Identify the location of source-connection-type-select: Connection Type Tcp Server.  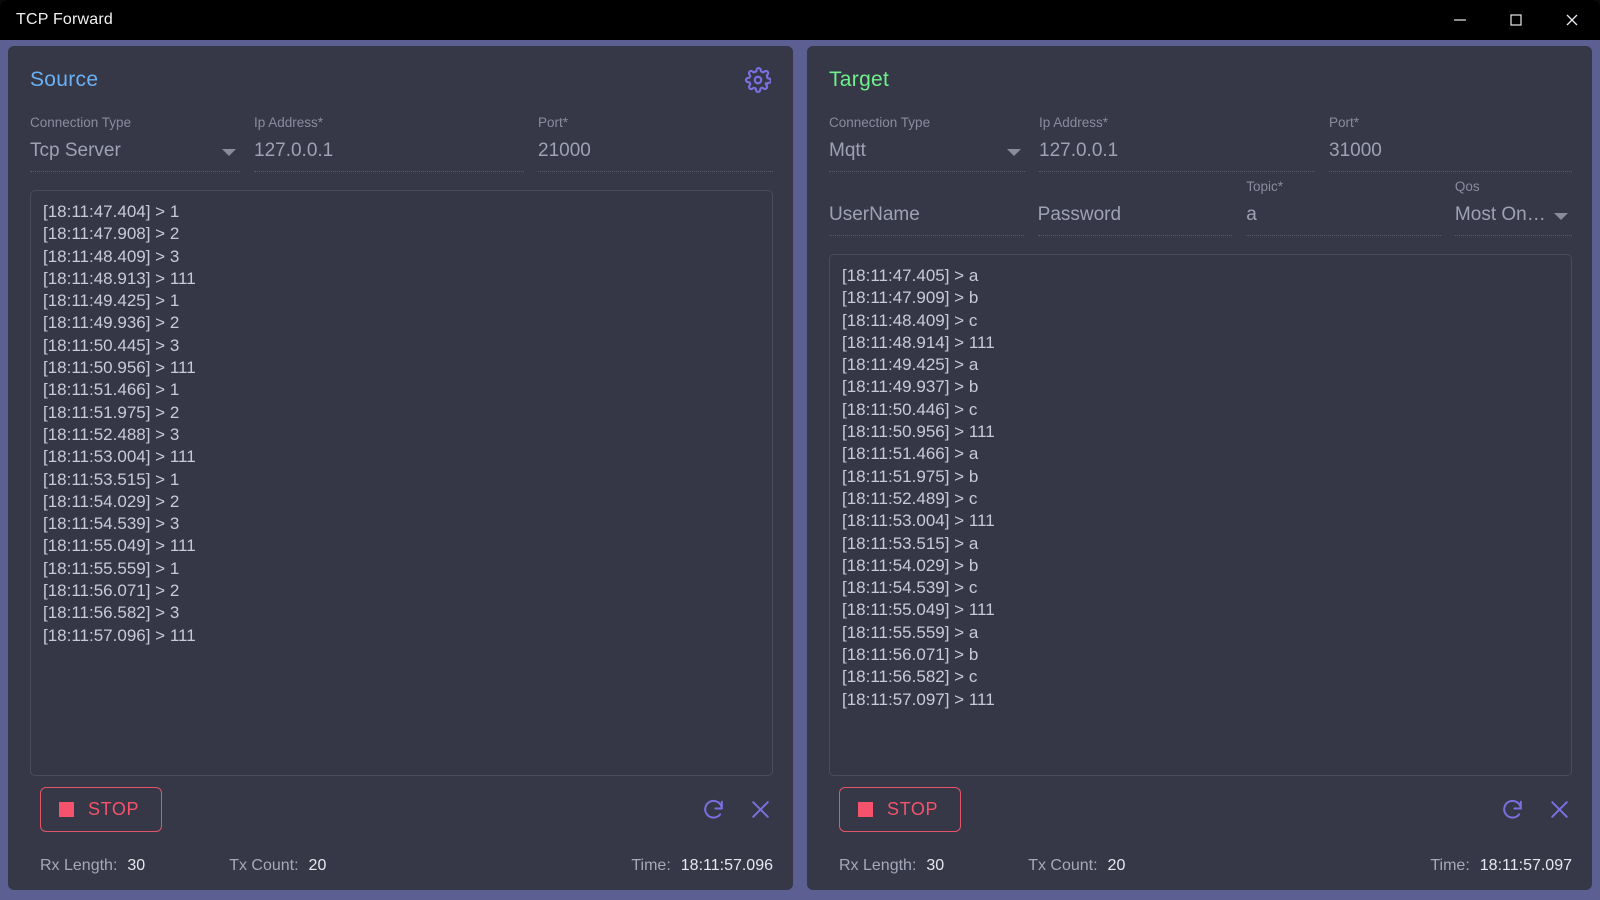
(135, 143).